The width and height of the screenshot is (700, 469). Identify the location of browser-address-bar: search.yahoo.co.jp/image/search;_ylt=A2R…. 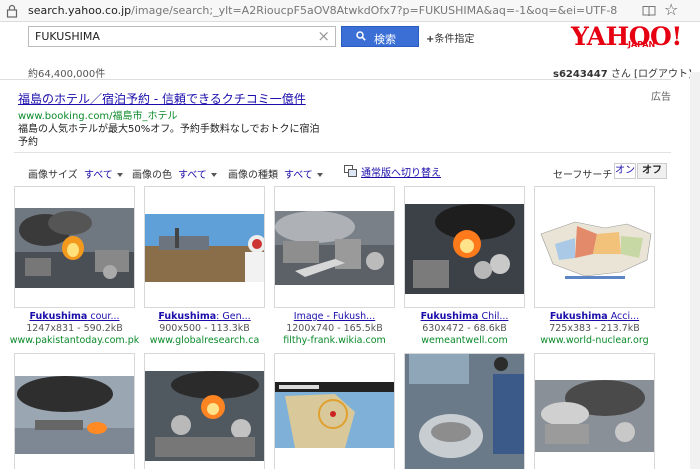
(350, 11).